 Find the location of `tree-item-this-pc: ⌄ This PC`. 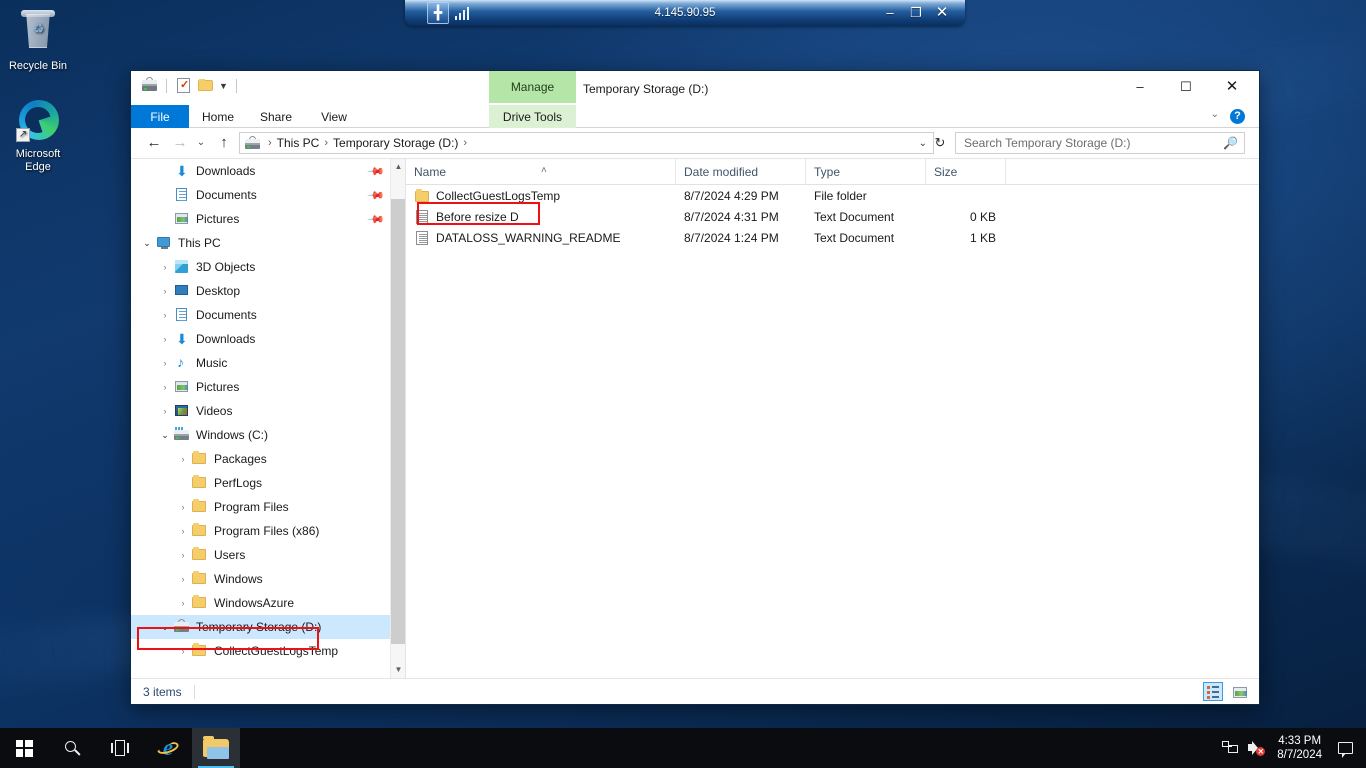

tree-item-this-pc: ⌄ This PC is located at coordinates (268, 243).